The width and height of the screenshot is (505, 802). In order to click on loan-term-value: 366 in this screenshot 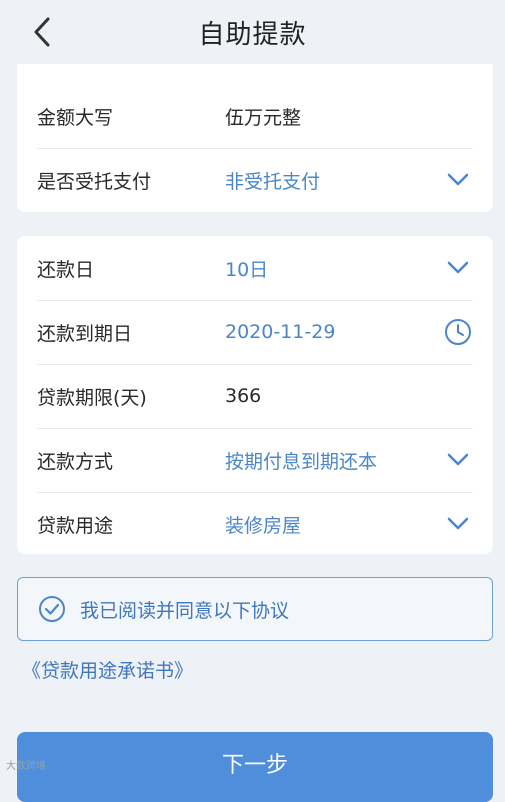, I will do `click(243, 396)`.